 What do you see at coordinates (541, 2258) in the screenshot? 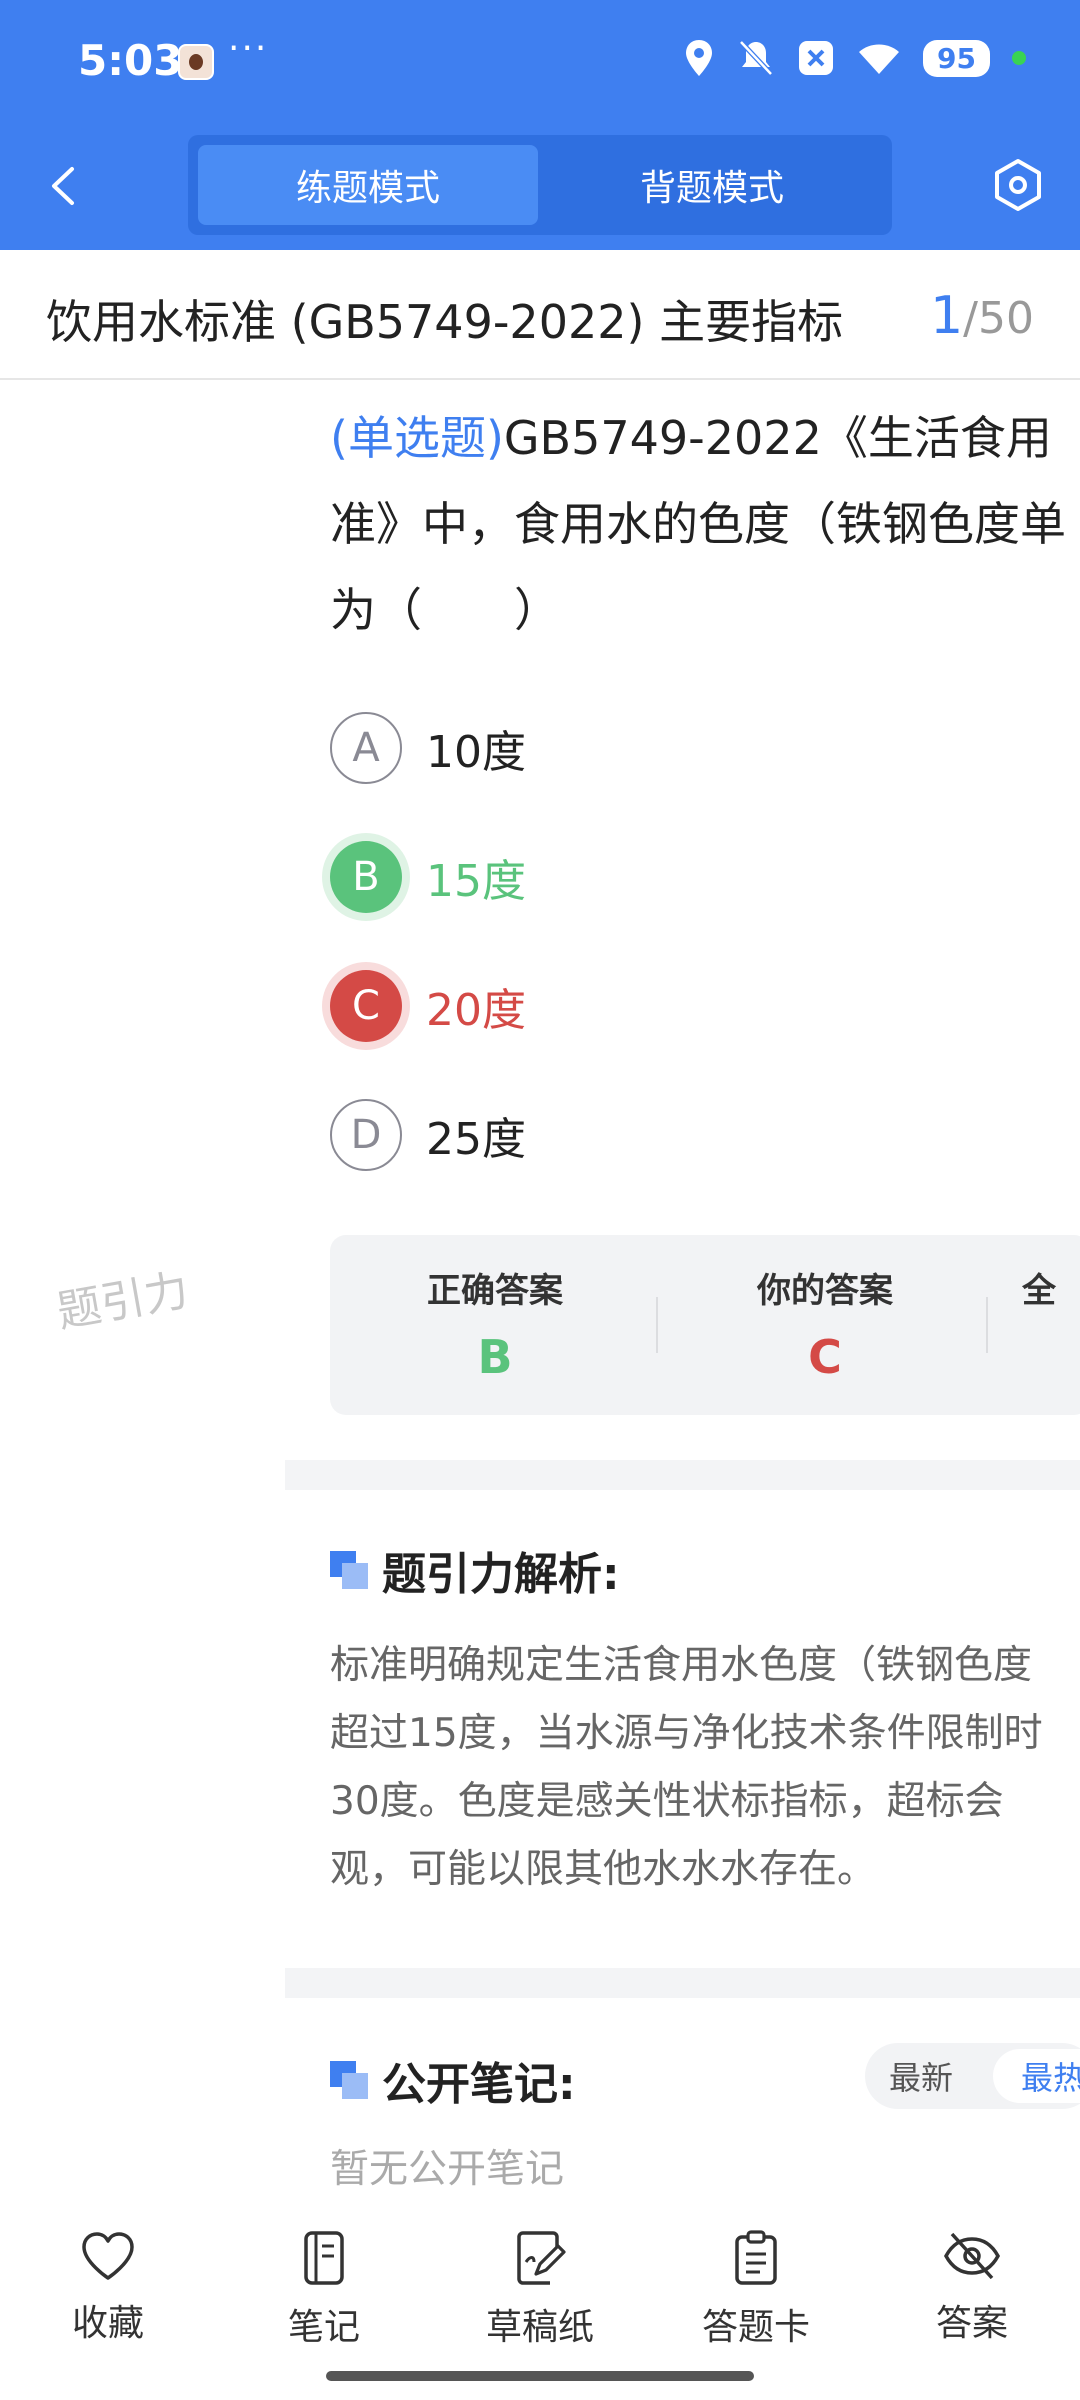
I see `draft-paper-icon` at bounding box center [541, 2258].